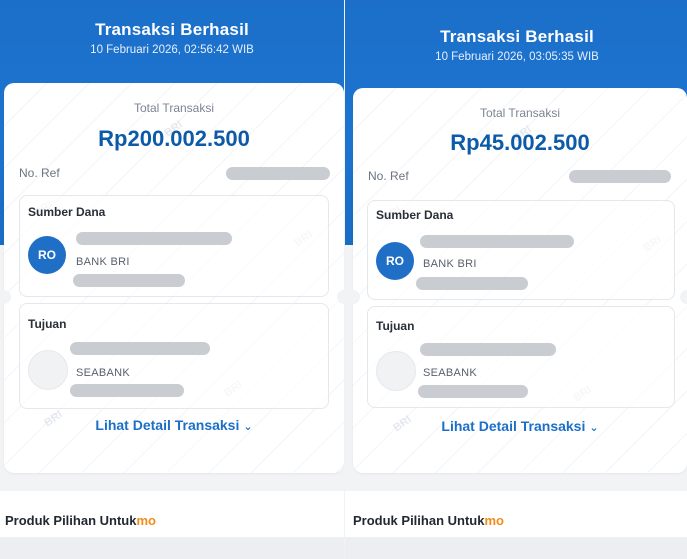  I want to click on header-datetime: 10 Februari 2026, 03:05:35 WIB, so click(517, 57).